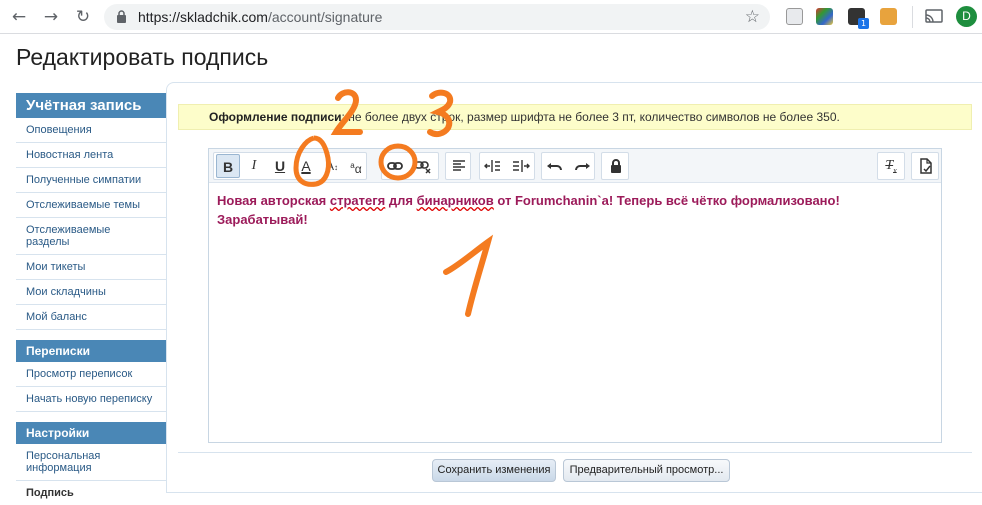  I want to click on annotation-circle-link, so click(398, 162).